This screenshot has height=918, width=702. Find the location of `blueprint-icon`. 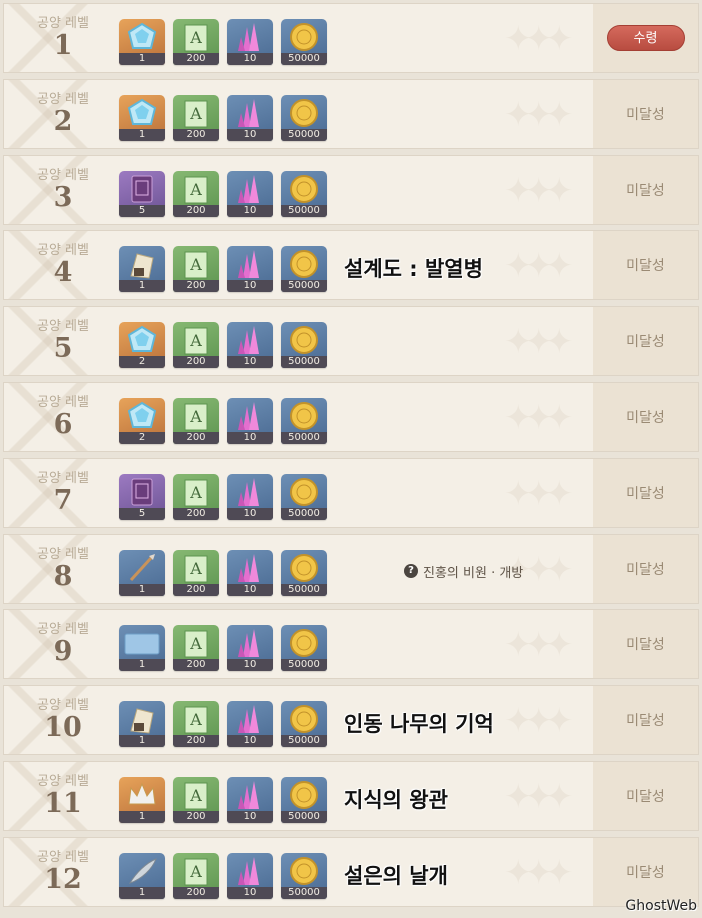

blueprint-icon is located at coordinates (142, 264).